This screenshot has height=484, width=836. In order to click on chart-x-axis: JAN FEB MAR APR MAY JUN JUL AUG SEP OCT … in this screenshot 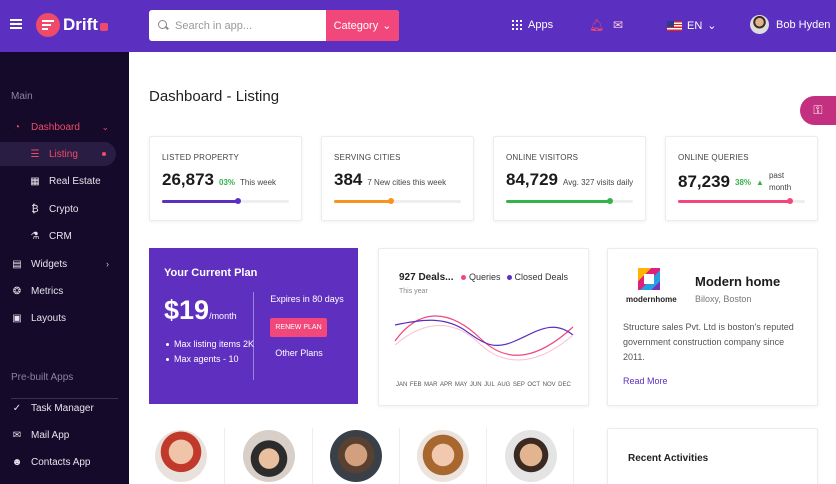, I will do `click(483, 385)`.